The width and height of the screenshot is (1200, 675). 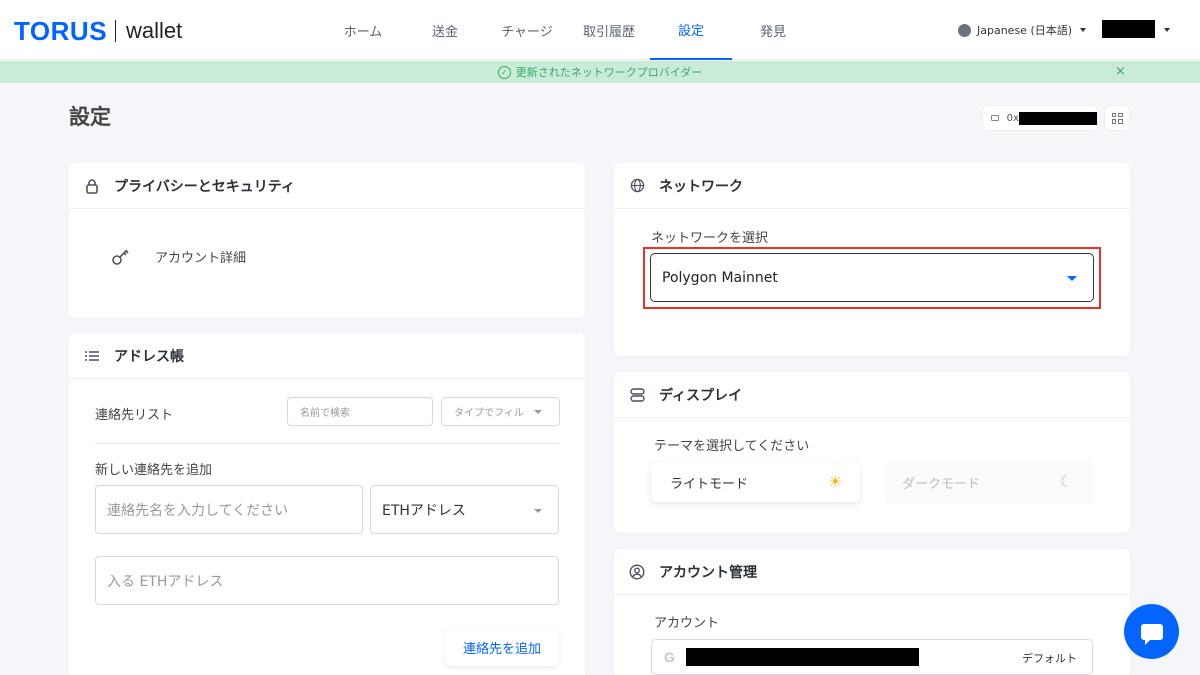 What do you see at coordinates (502, 647) in the screenshot?
I see `add-contact-button: 連絡先を追加` at bounding box center [502, 647].